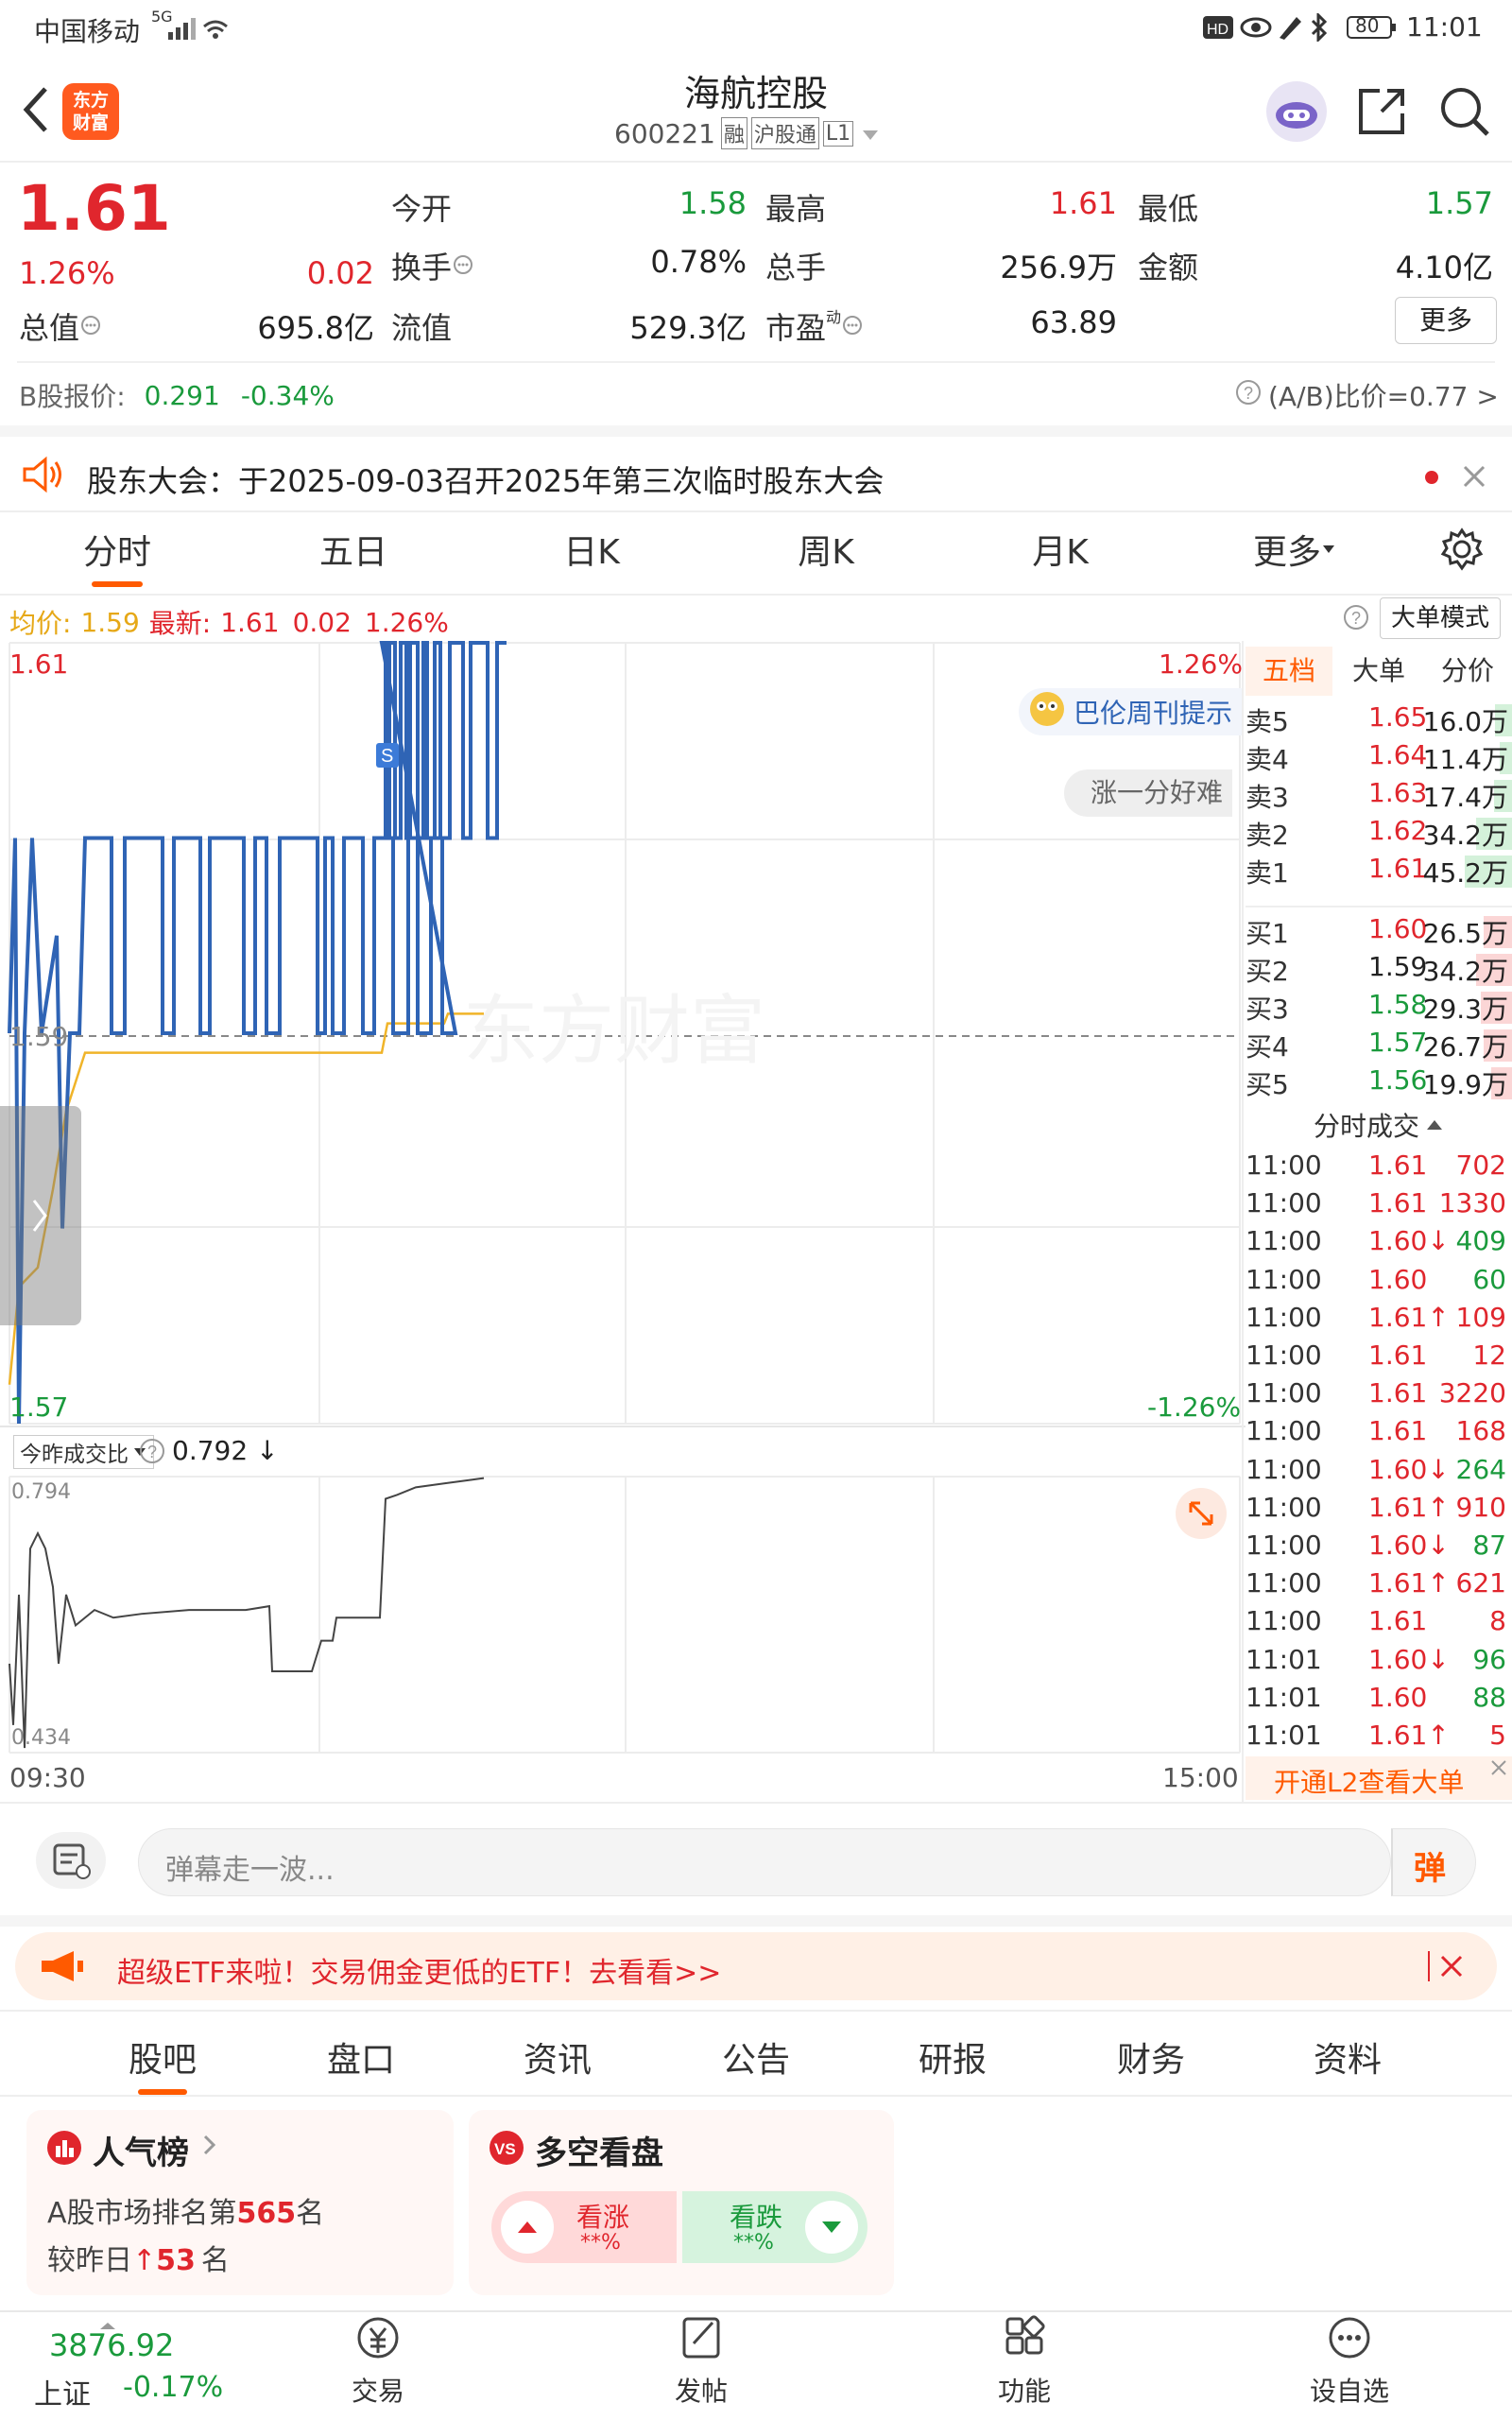 Image resolution: width=1512 pixels, height=2420 pixels. I want to click on search-icon, so click(1464, 113).